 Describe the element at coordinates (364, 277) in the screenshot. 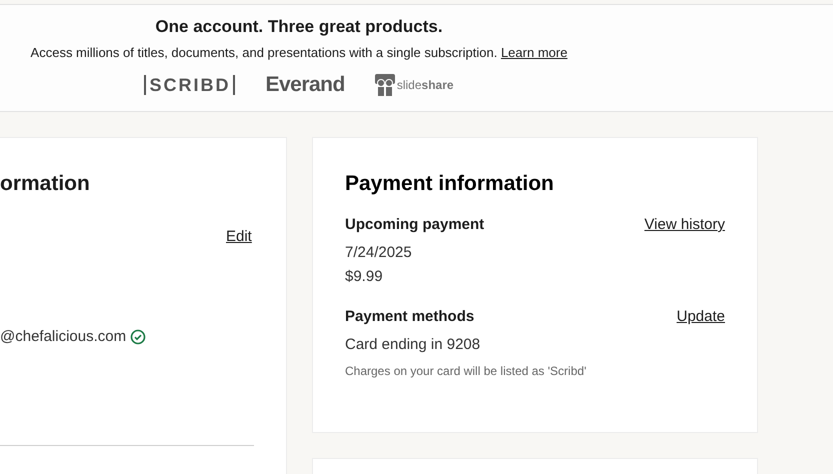

I see `detail-text: $9.99` at that location.